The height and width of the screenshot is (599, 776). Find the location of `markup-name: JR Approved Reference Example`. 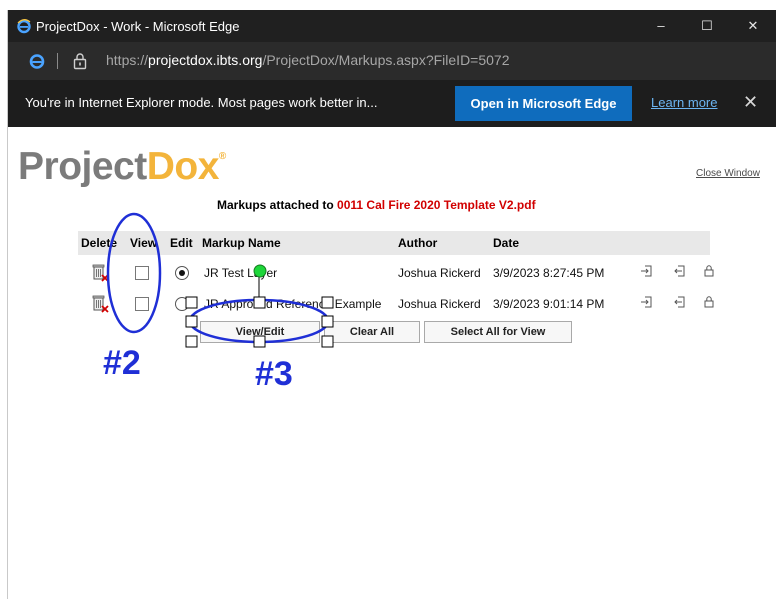

markup-name: JR Approved Reference Example is located at coordinates (292, 304).